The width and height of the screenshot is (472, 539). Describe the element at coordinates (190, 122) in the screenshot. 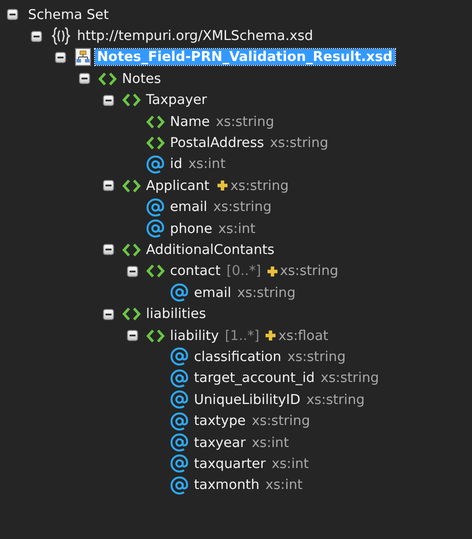

I see `node-label: Name` at that location.